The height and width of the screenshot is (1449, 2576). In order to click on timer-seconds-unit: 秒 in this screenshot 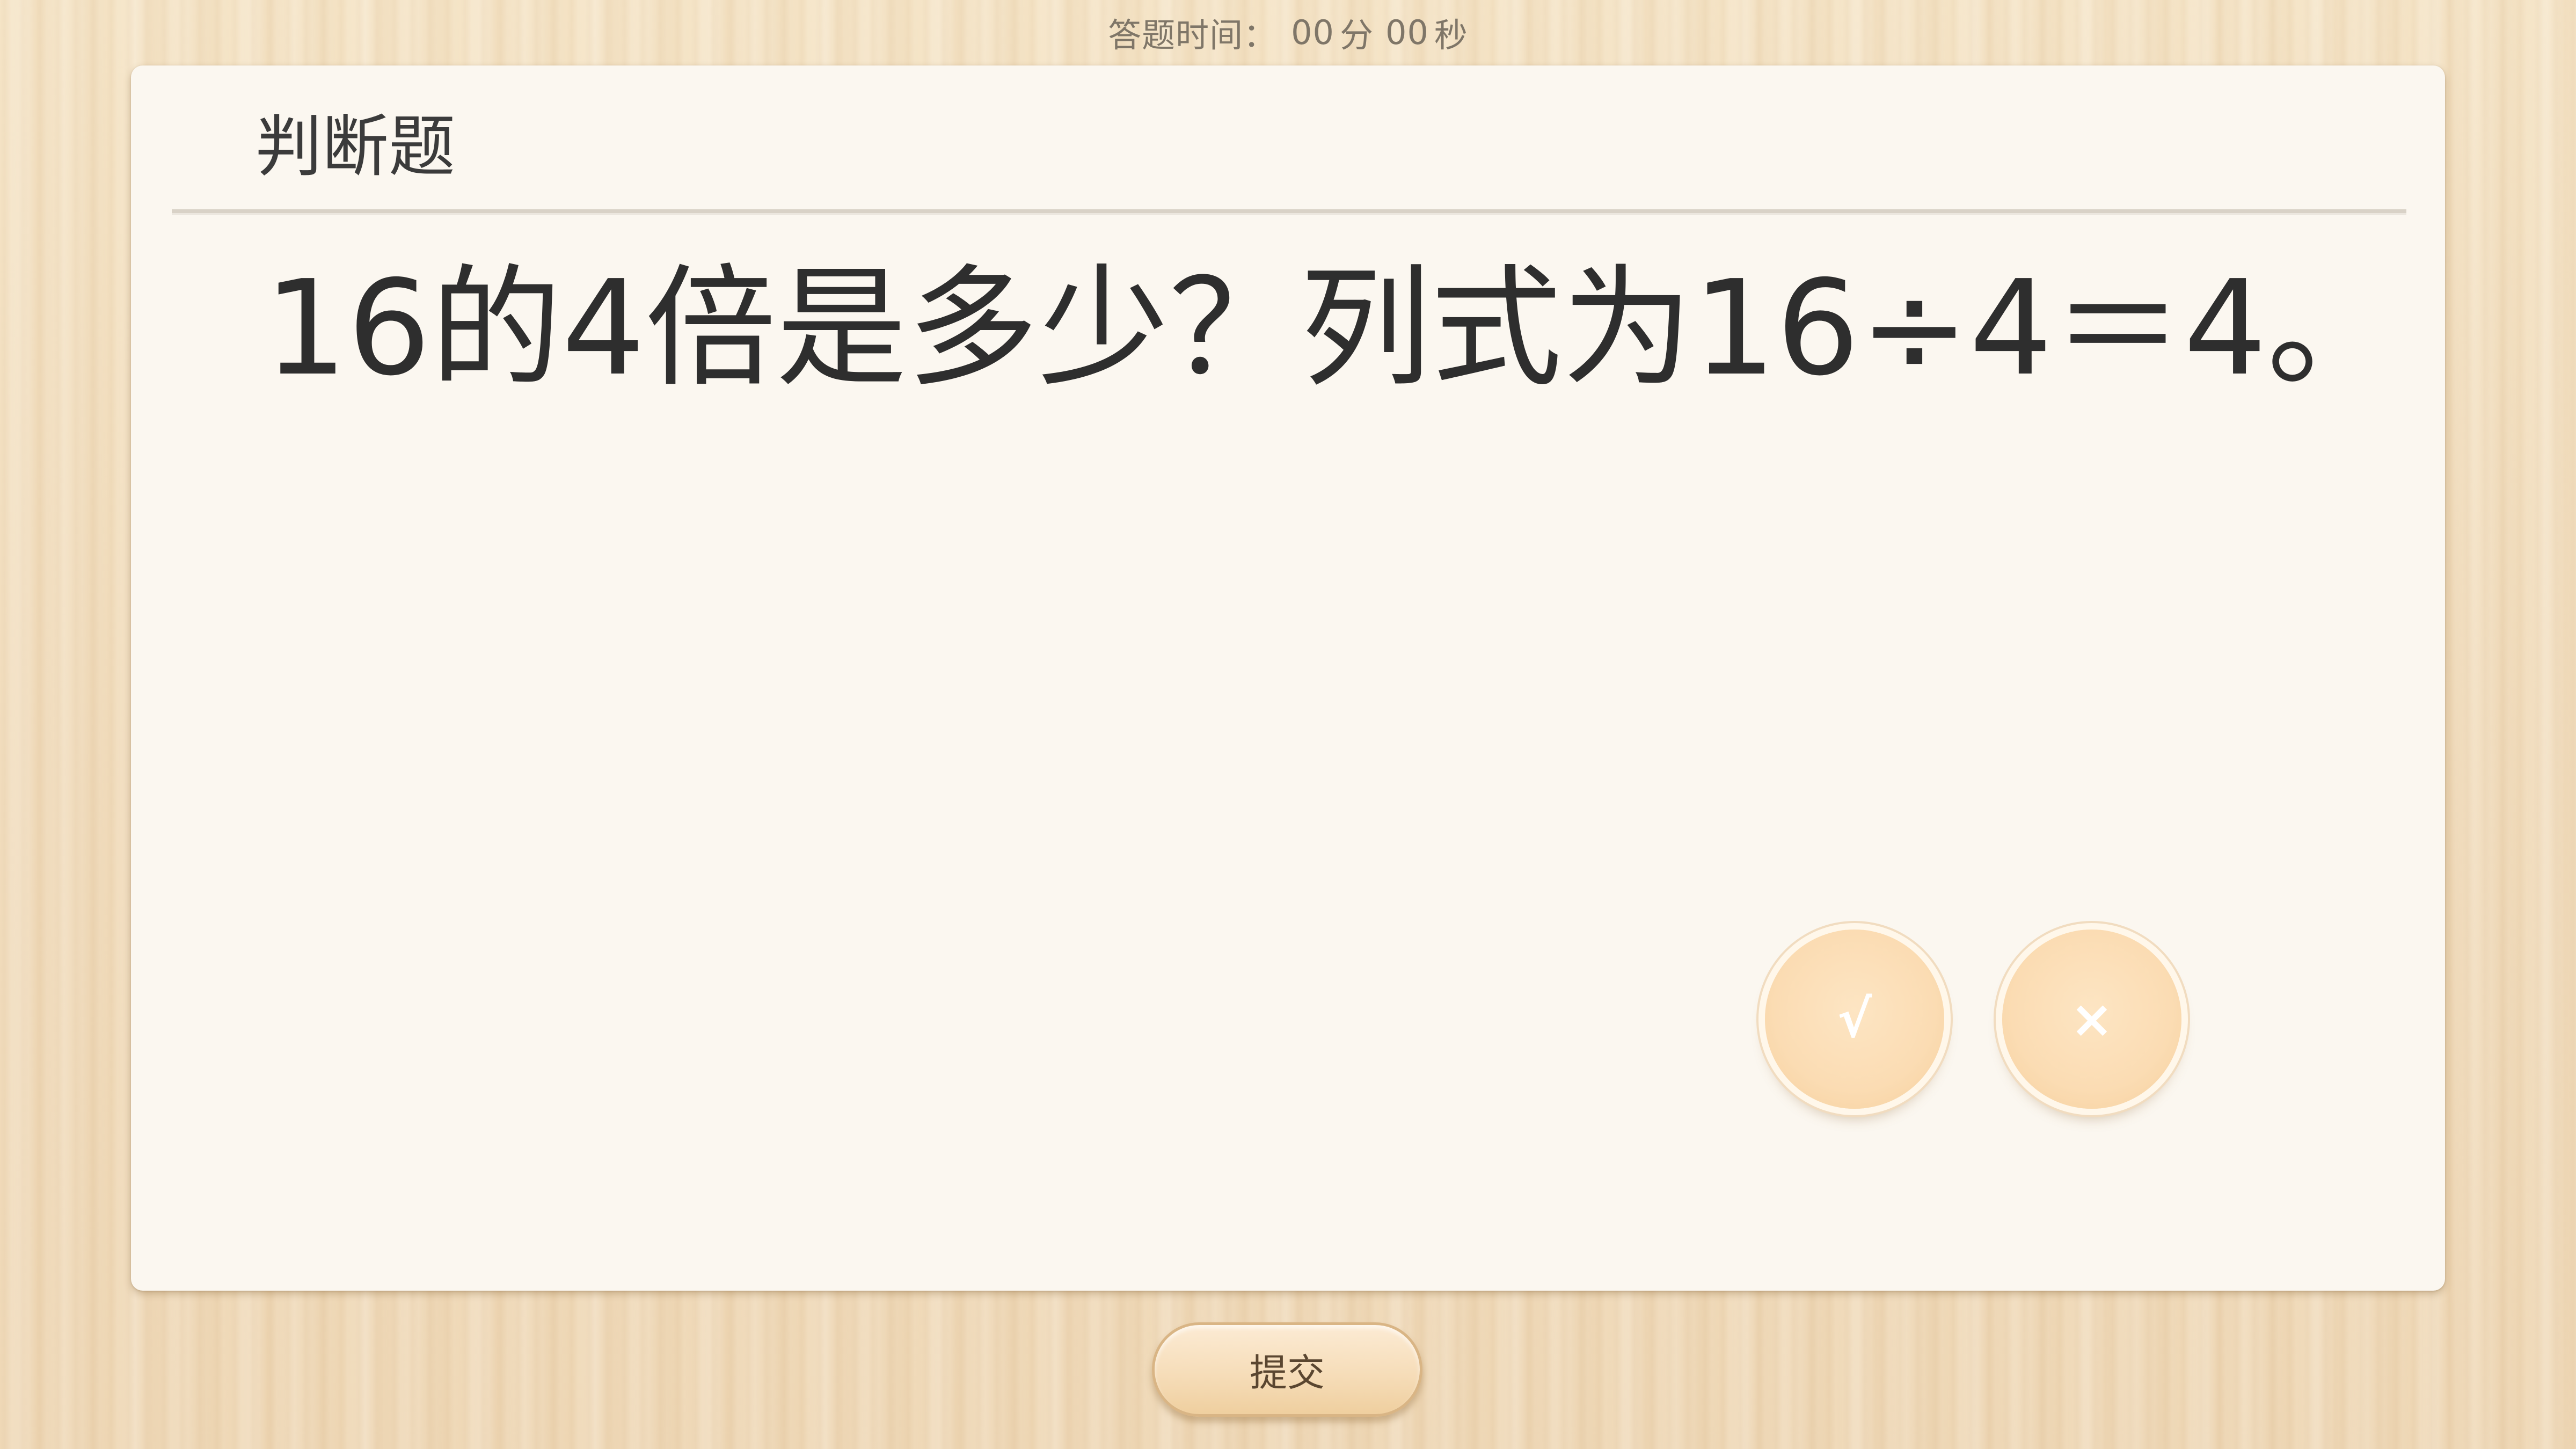, I will do `click(1451, 35)`.